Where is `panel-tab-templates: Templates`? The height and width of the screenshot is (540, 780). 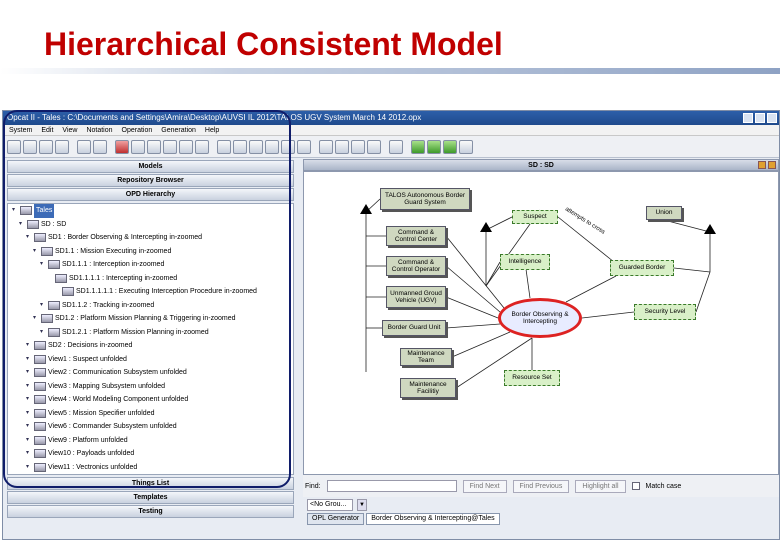 panel-tab-templates: Templates is located at coordinates (150, 497).